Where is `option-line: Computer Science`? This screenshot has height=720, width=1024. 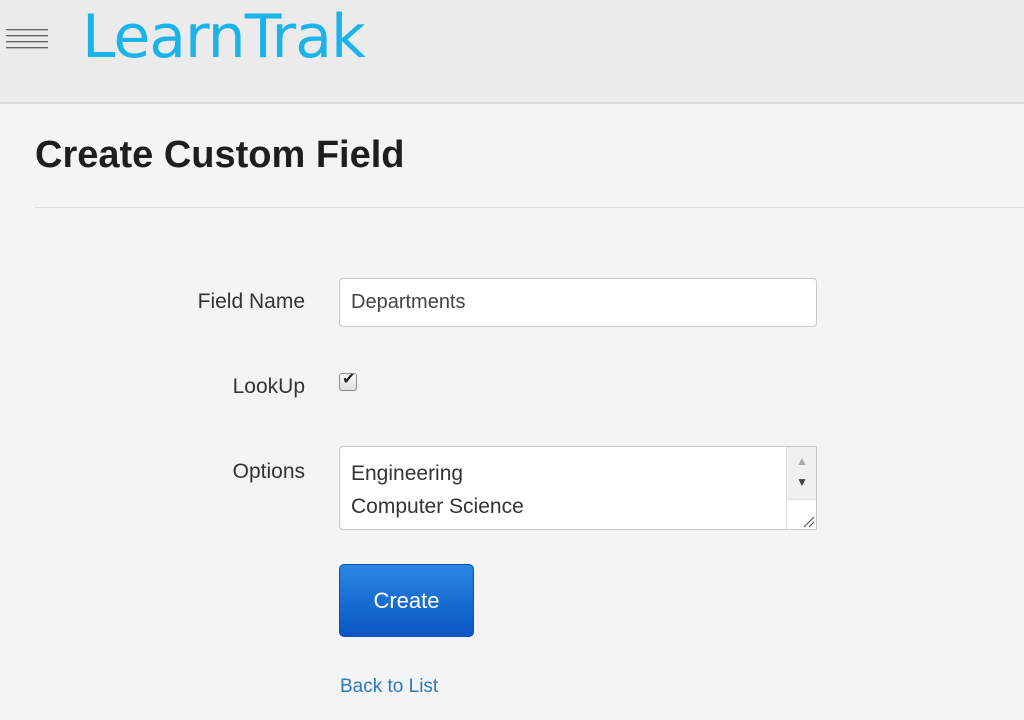 option-line: Computer Science is located at coordinates (437, 506).